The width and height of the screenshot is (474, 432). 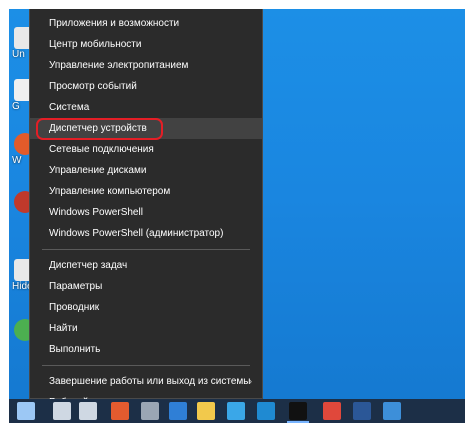 What do you see at coordinates (69, 107) in the screenshot?
I see `menu-item-label: Система` at bounding box center [69, 107].